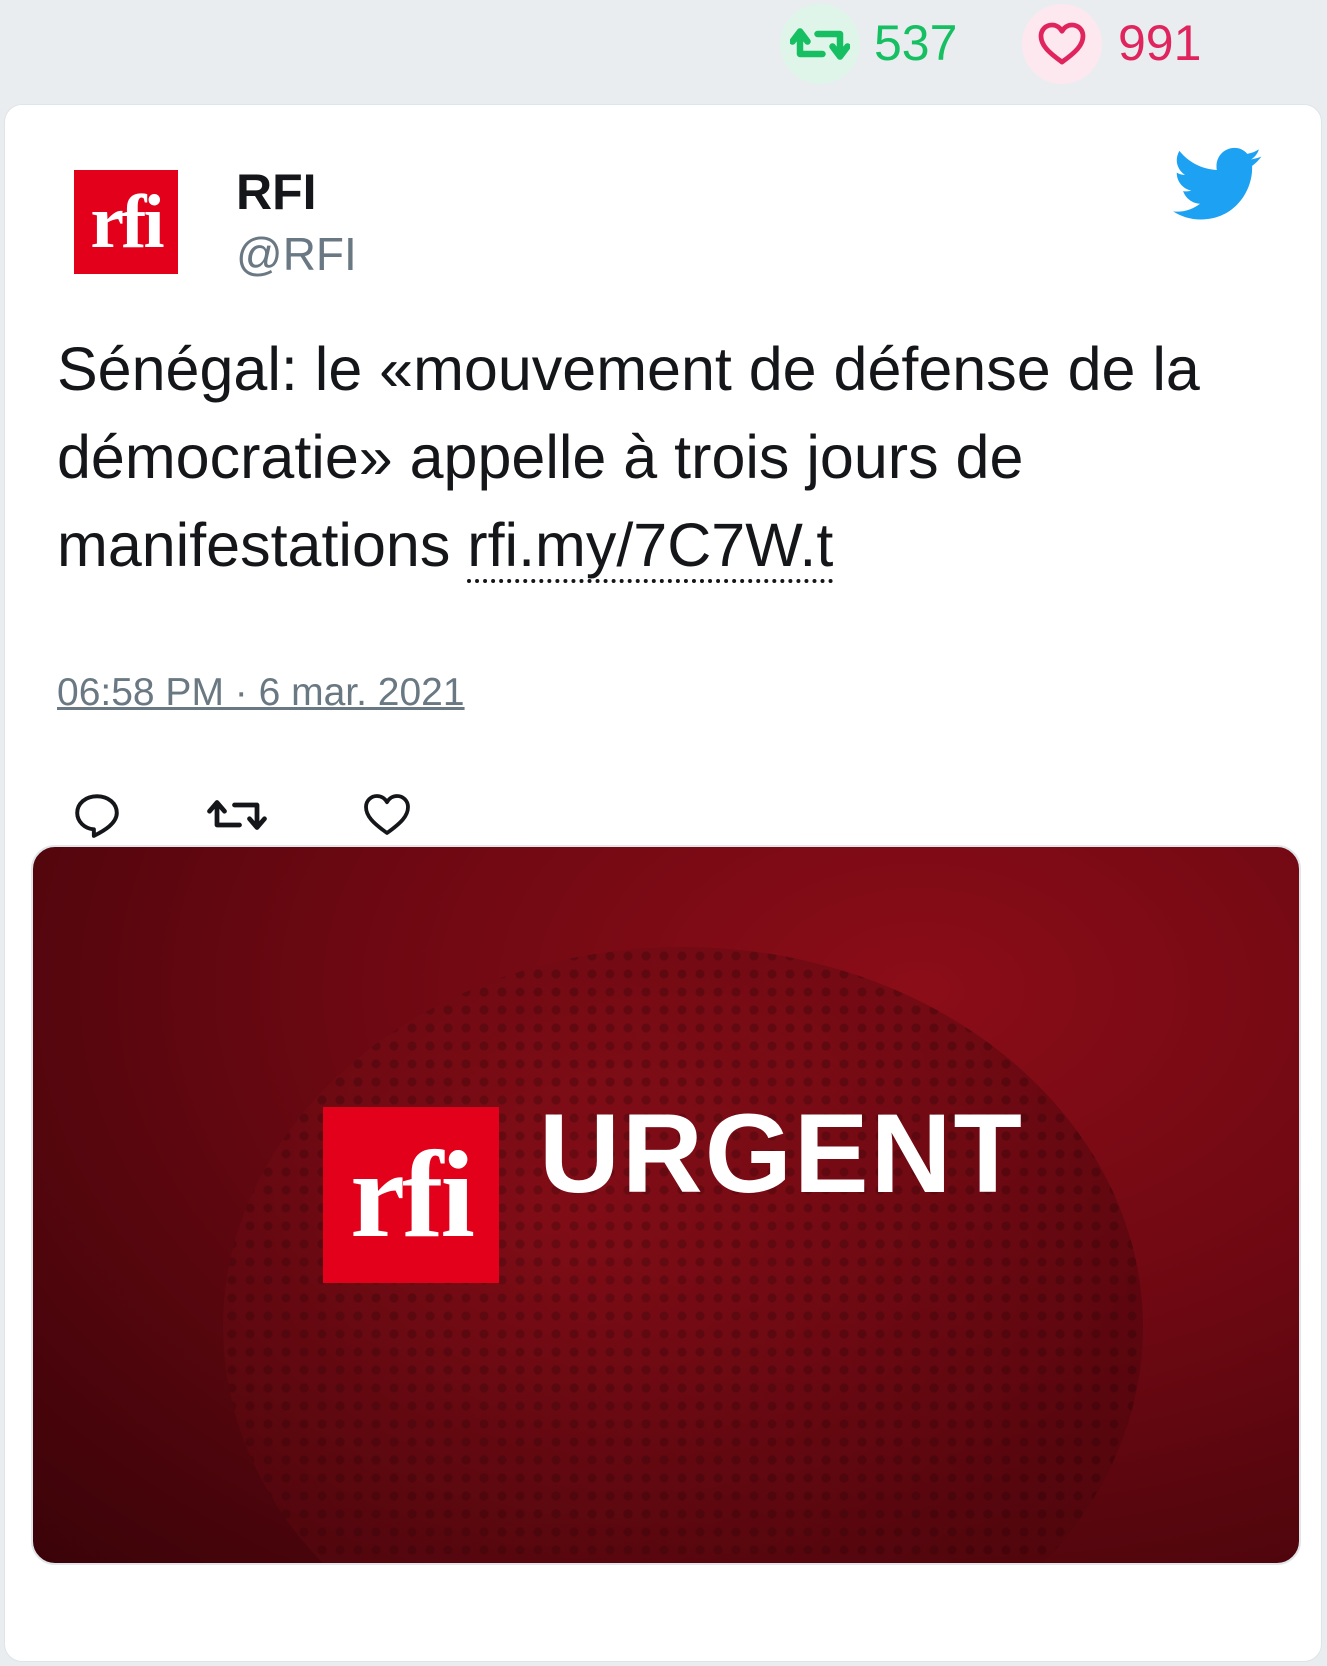 This screenshot has width=1327, height=1666. I want to click on like-icon, so click(387, 814).